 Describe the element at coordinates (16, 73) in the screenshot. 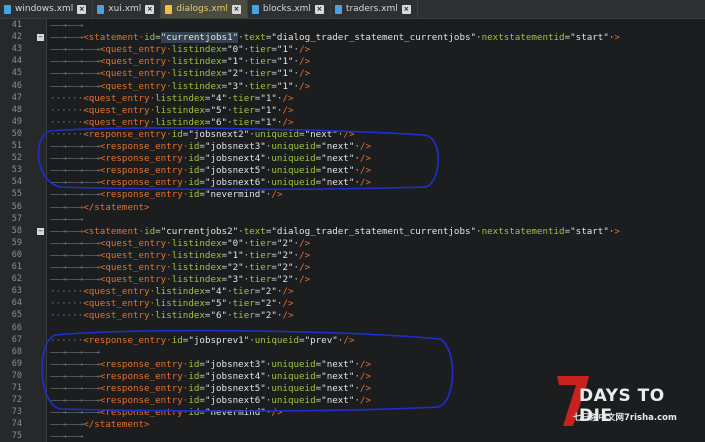

I see `line-number: 45` at that location.